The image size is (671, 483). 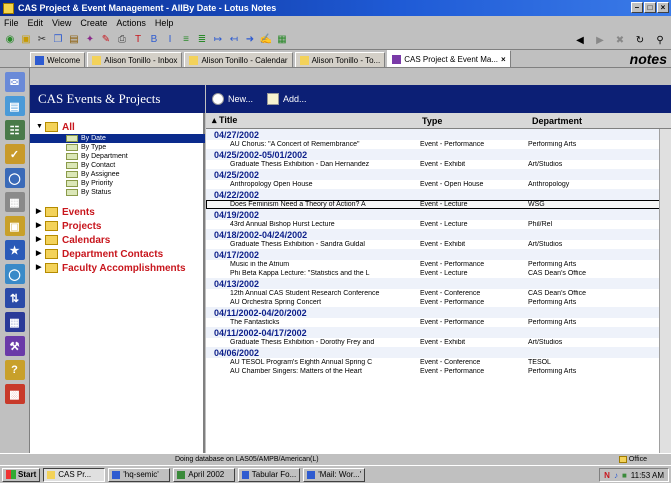 I want to click on tree-node-projects: ▶ Projects, so click(x=117, y=226).